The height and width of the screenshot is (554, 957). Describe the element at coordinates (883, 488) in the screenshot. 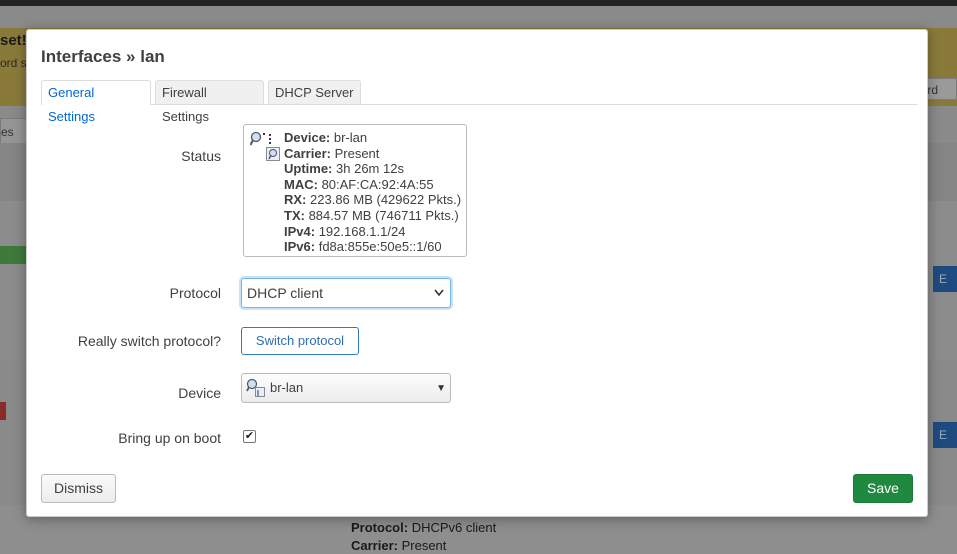

I see `save-button: Save` at that location.